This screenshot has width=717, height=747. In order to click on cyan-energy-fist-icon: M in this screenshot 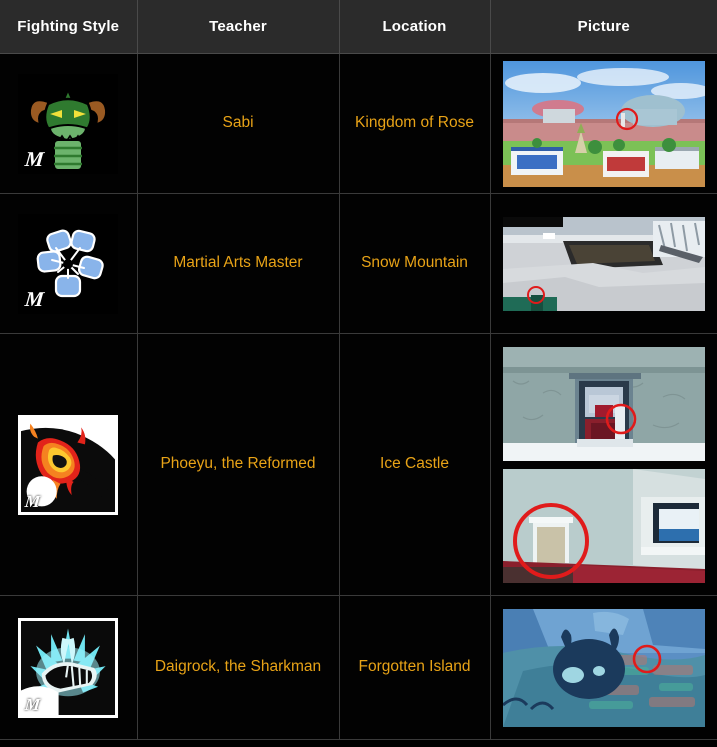, I will do `click(68, 667)`.